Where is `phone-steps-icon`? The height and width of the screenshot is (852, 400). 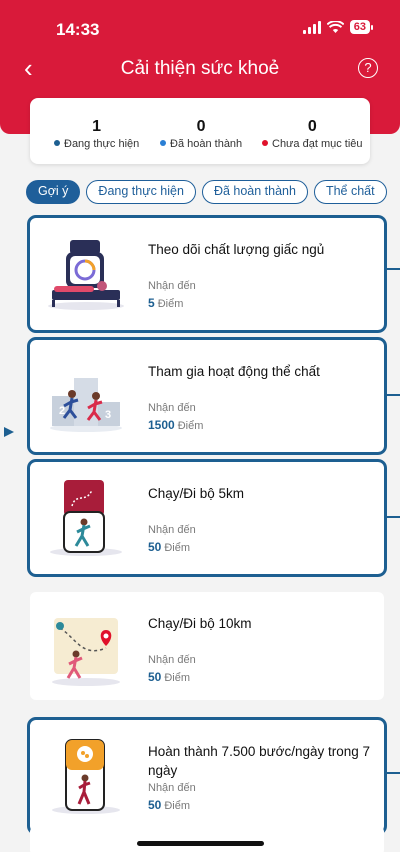 phone-steps-icon is located at coordinates (86, 776).